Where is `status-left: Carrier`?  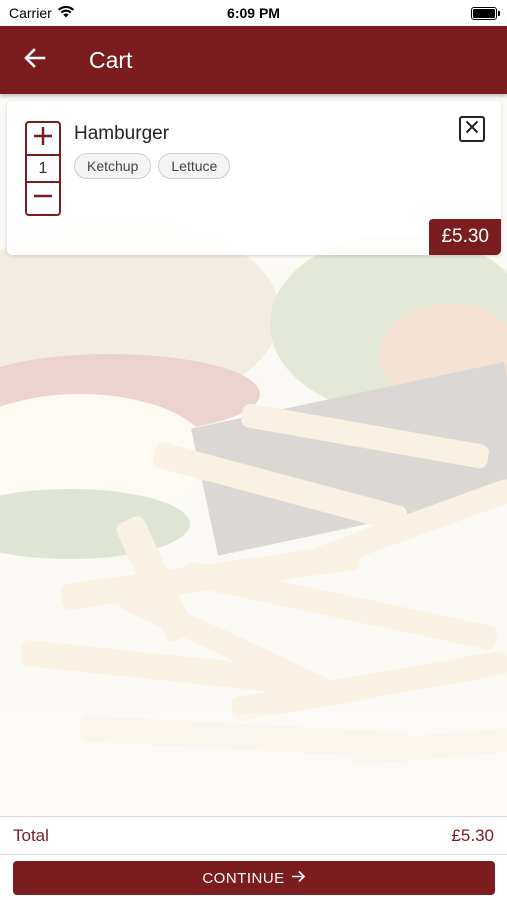 status-left: Carrier is located at coordinates (42, 13).